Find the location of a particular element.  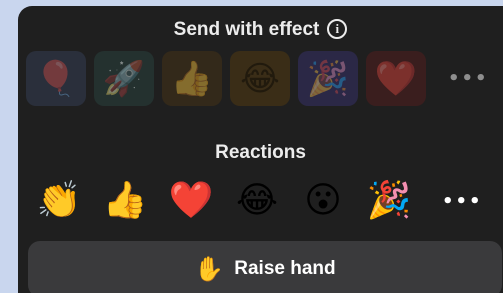

reaction-party-popper-button: 🎉 is located at coordinates (389, 201).